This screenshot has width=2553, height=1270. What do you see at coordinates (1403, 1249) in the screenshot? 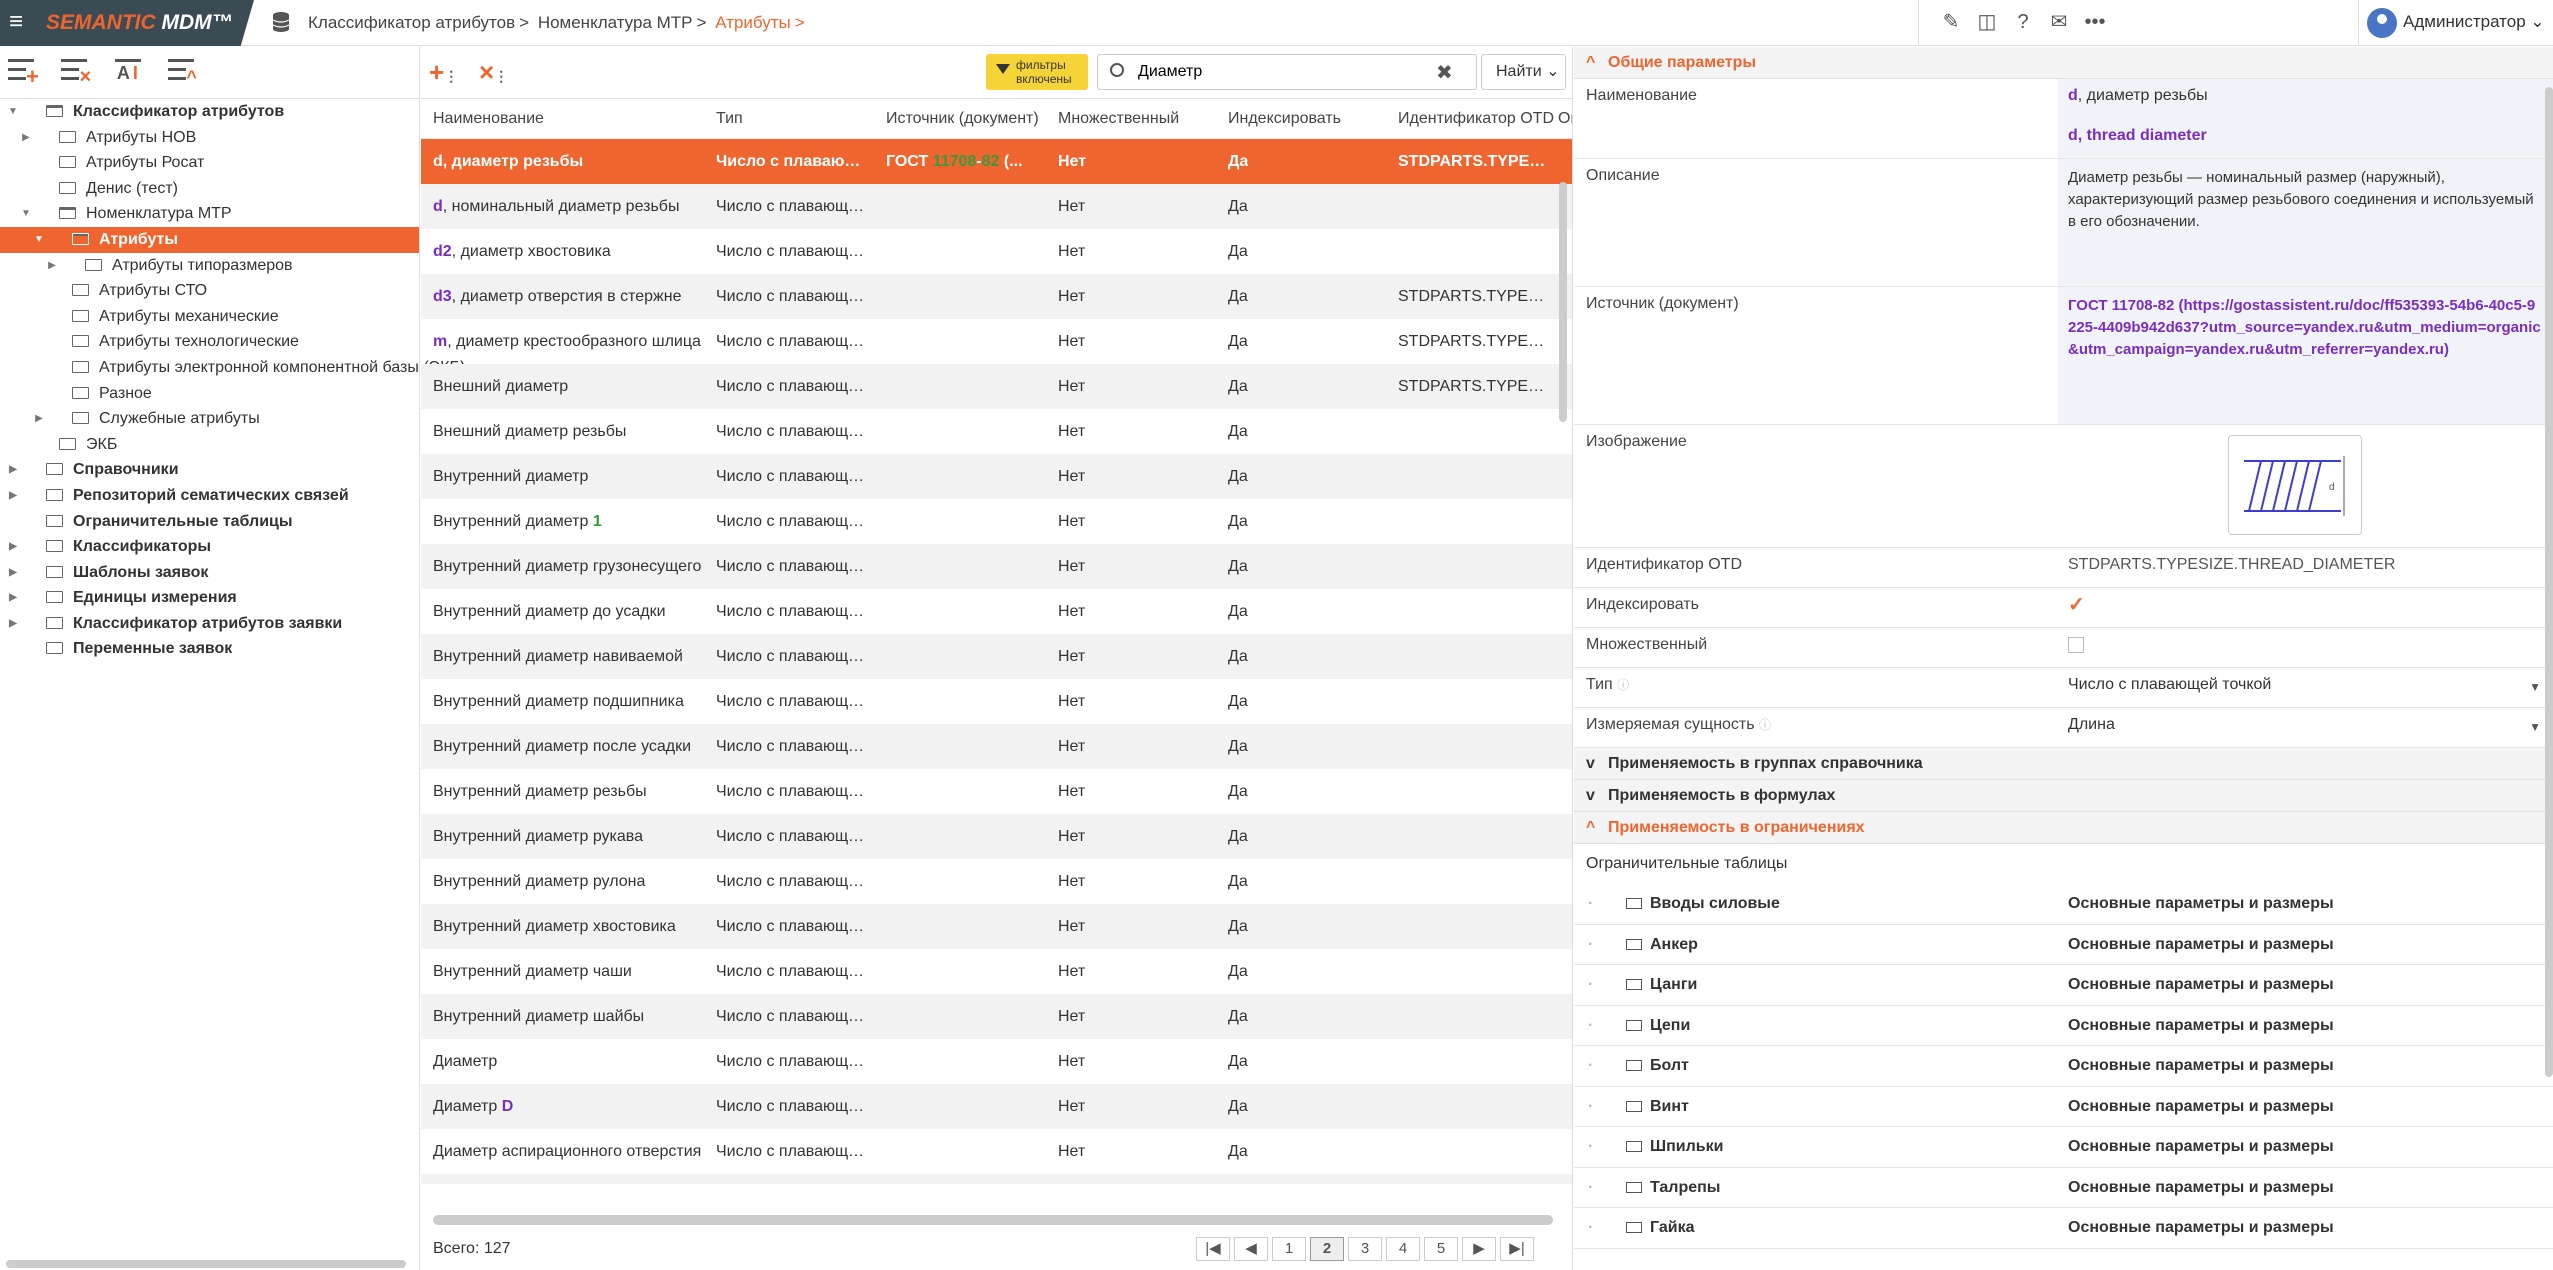
I see `page-button: 4` at bounding box center [1403, 1249].